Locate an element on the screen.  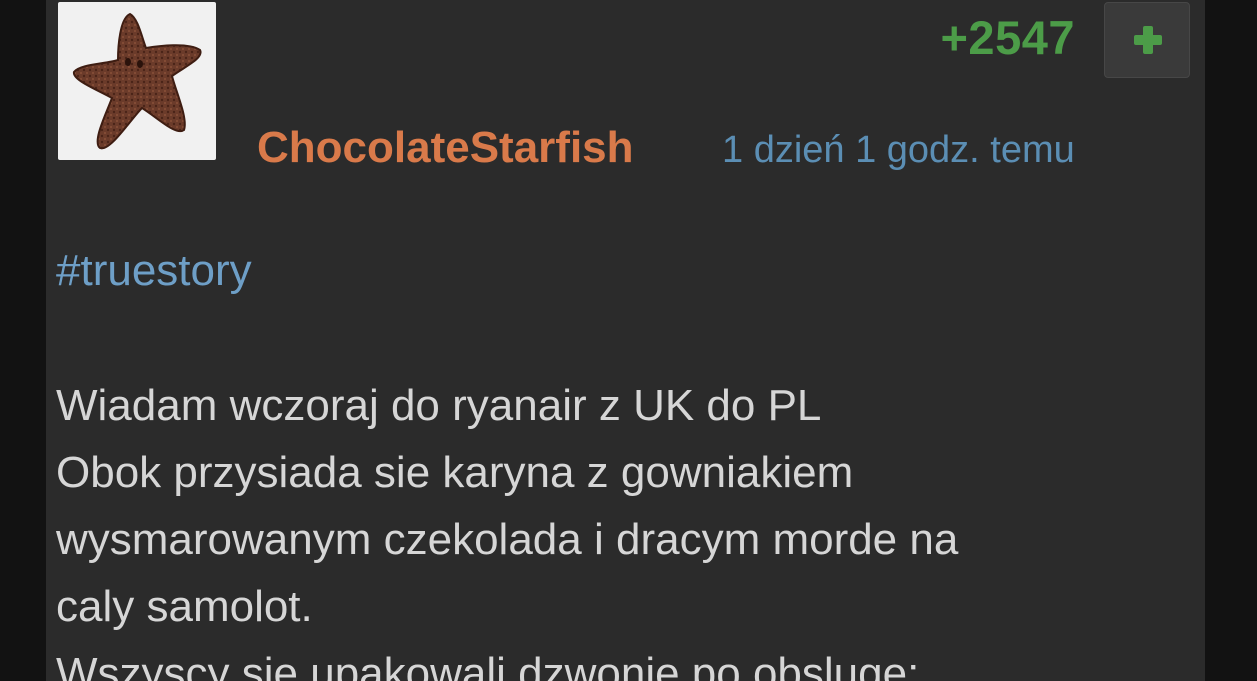
comment-line: caly samolot. is located at coordinates (184, 606).